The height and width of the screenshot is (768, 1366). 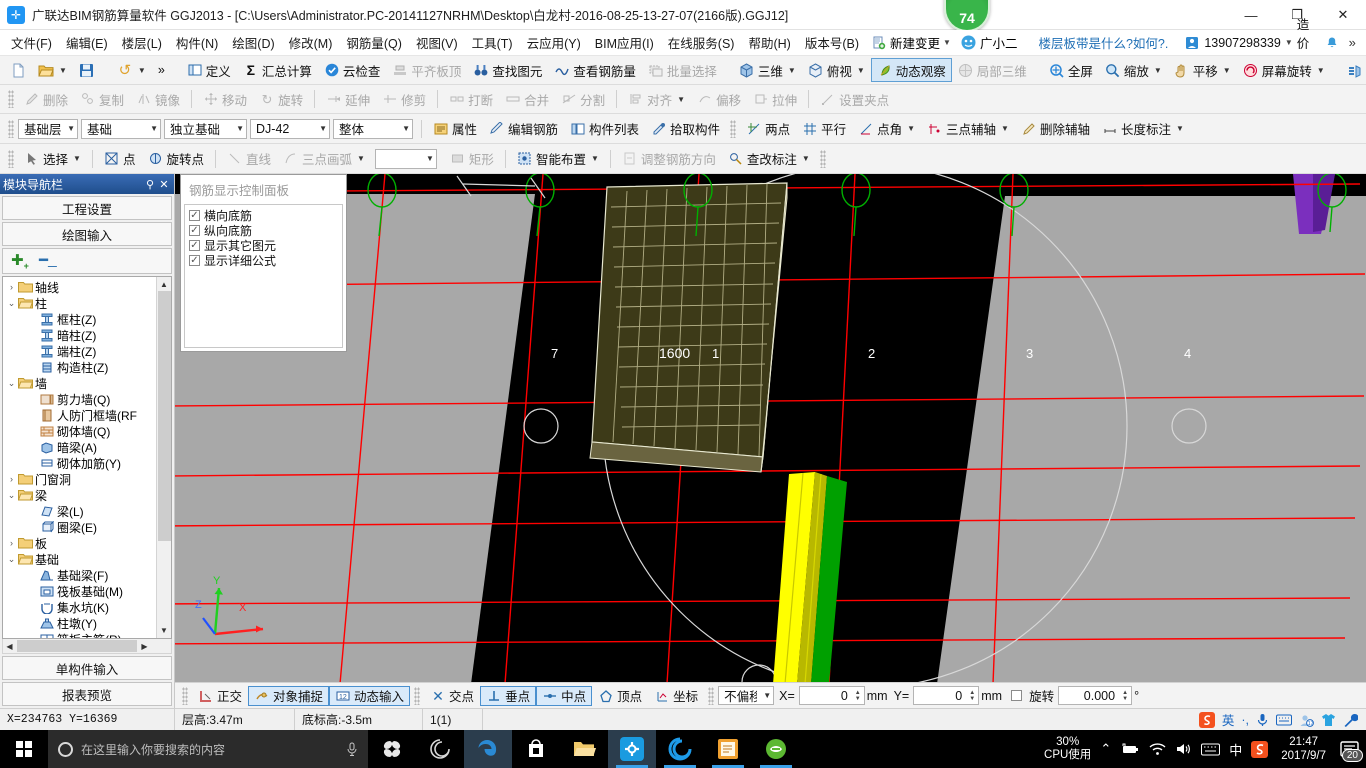 What do you see at coordinates (87, 42) in the screenshot?
I see `menu-edit: 编辑(E)` at bounding box center [87, 42].